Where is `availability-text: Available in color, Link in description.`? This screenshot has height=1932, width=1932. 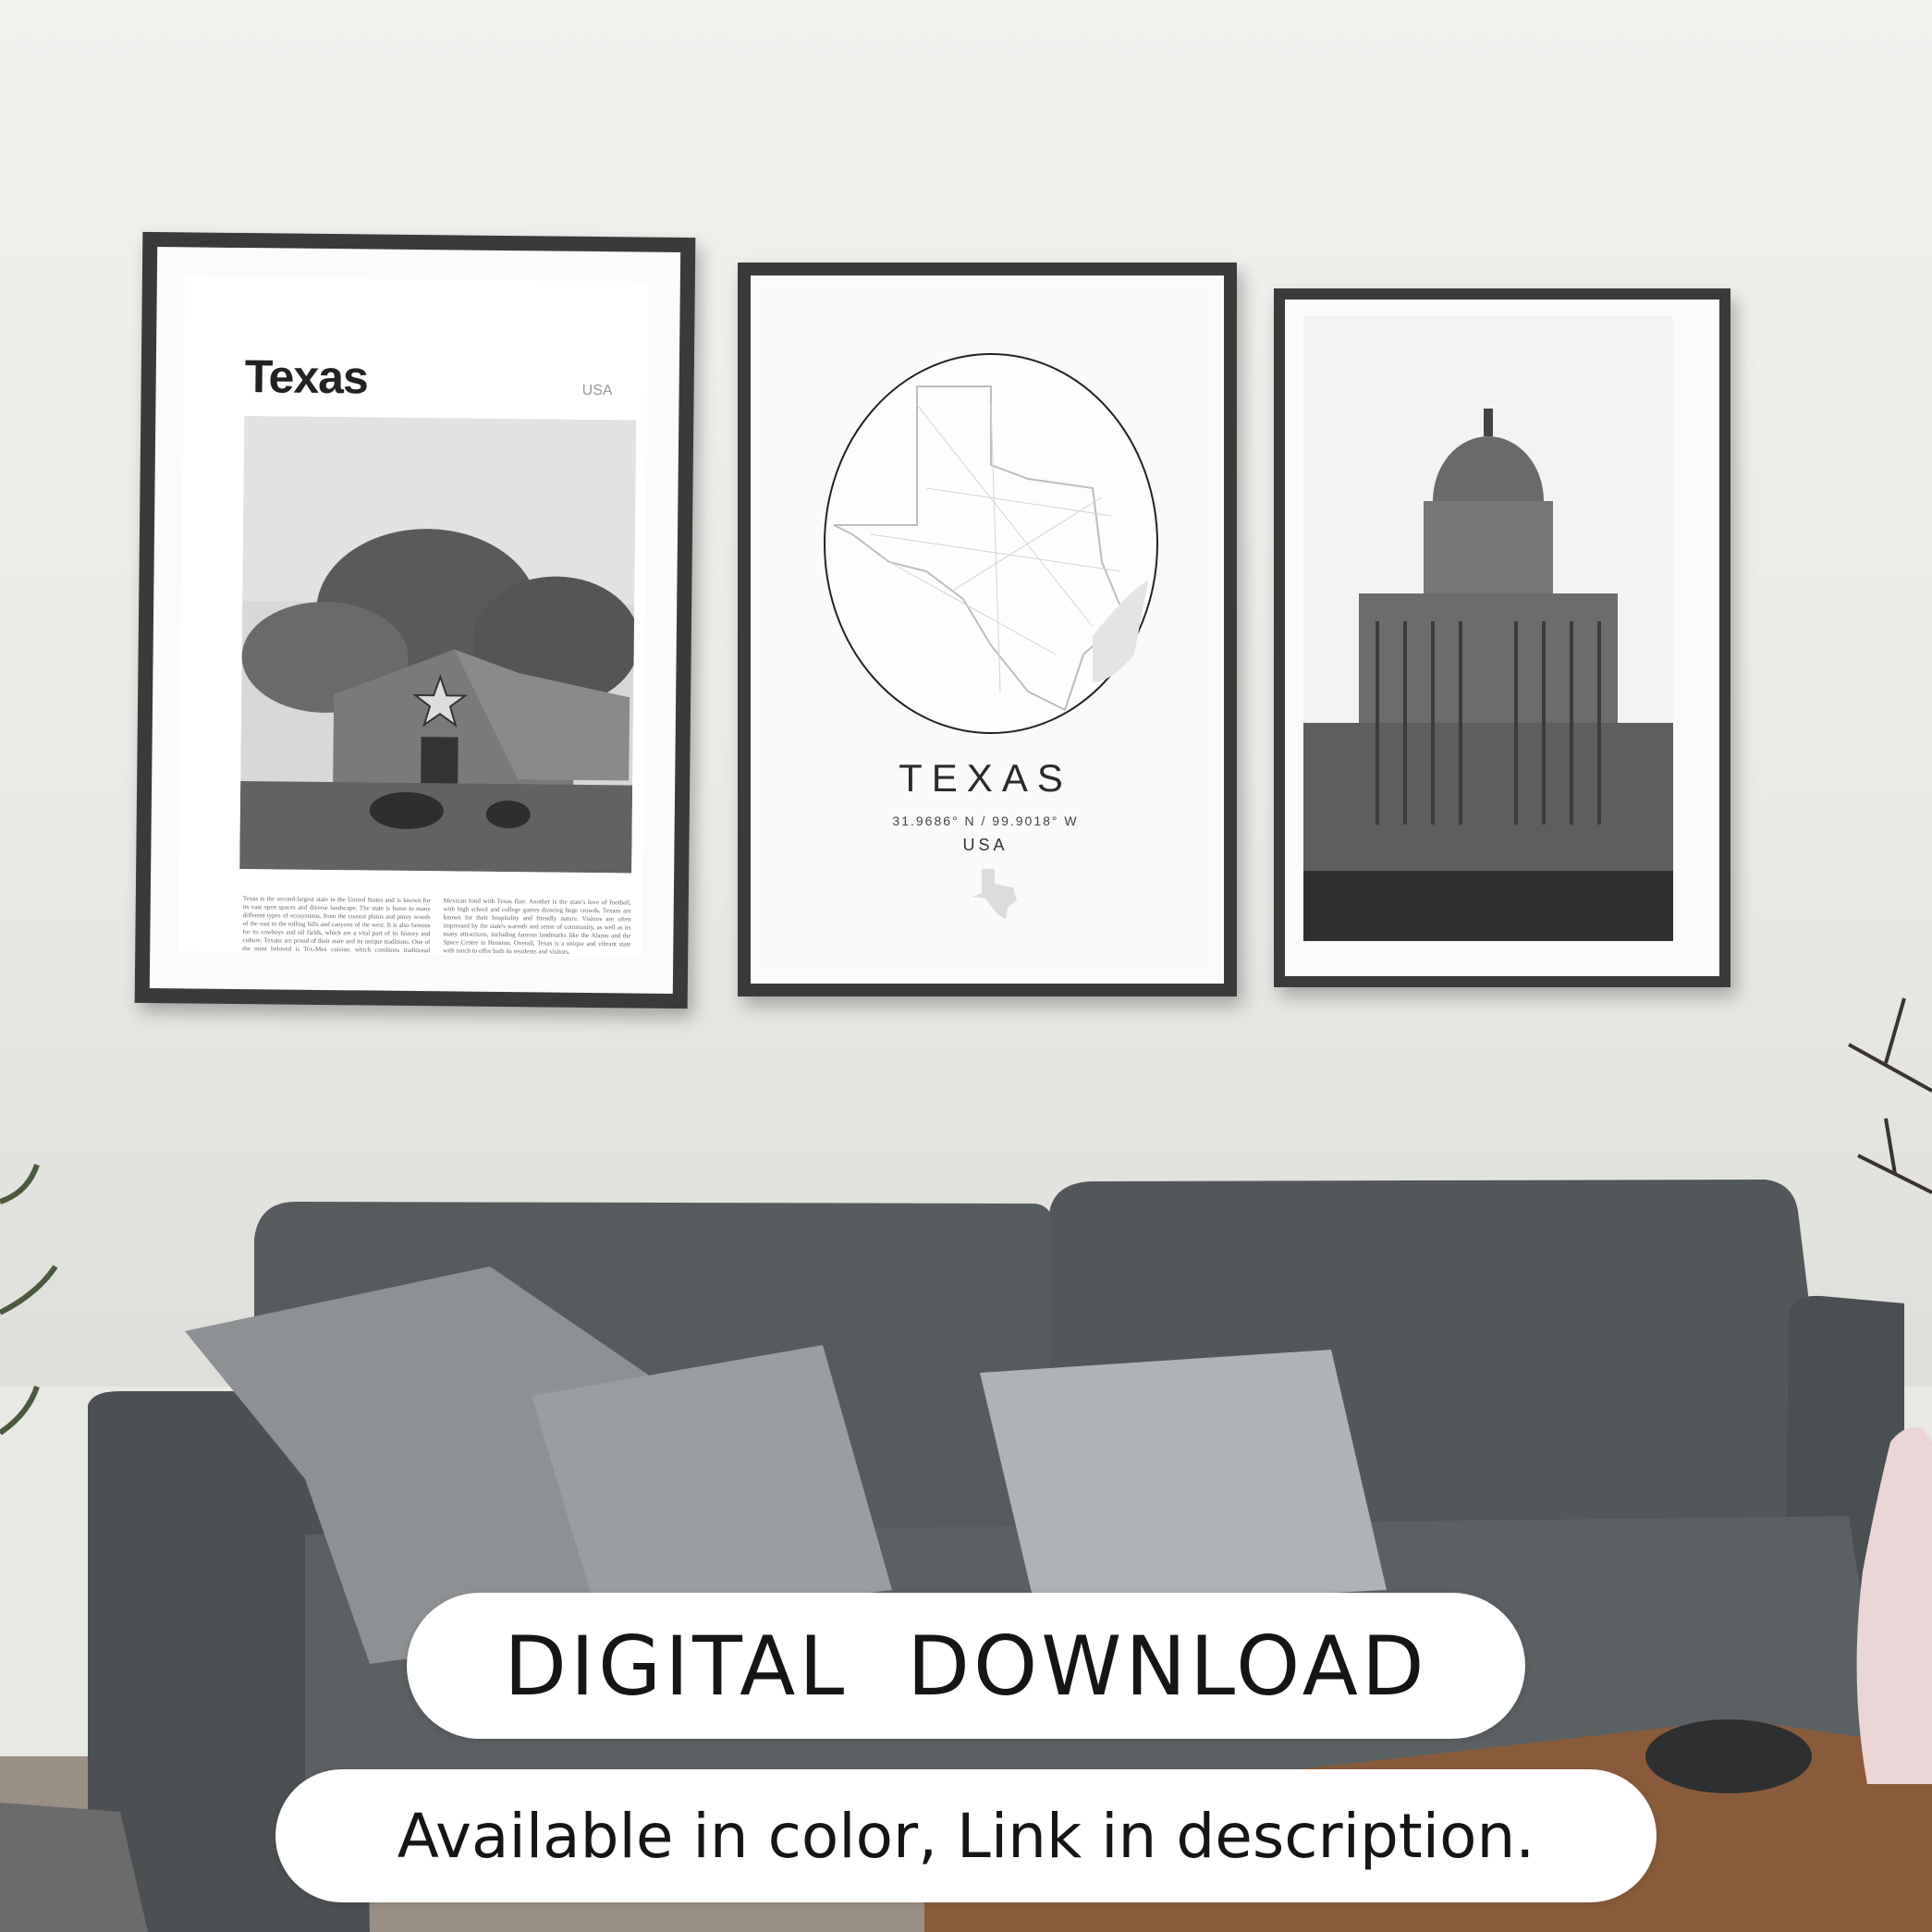
availability-text: Available in color, Link in description. is located at coordinates (966, 1836).